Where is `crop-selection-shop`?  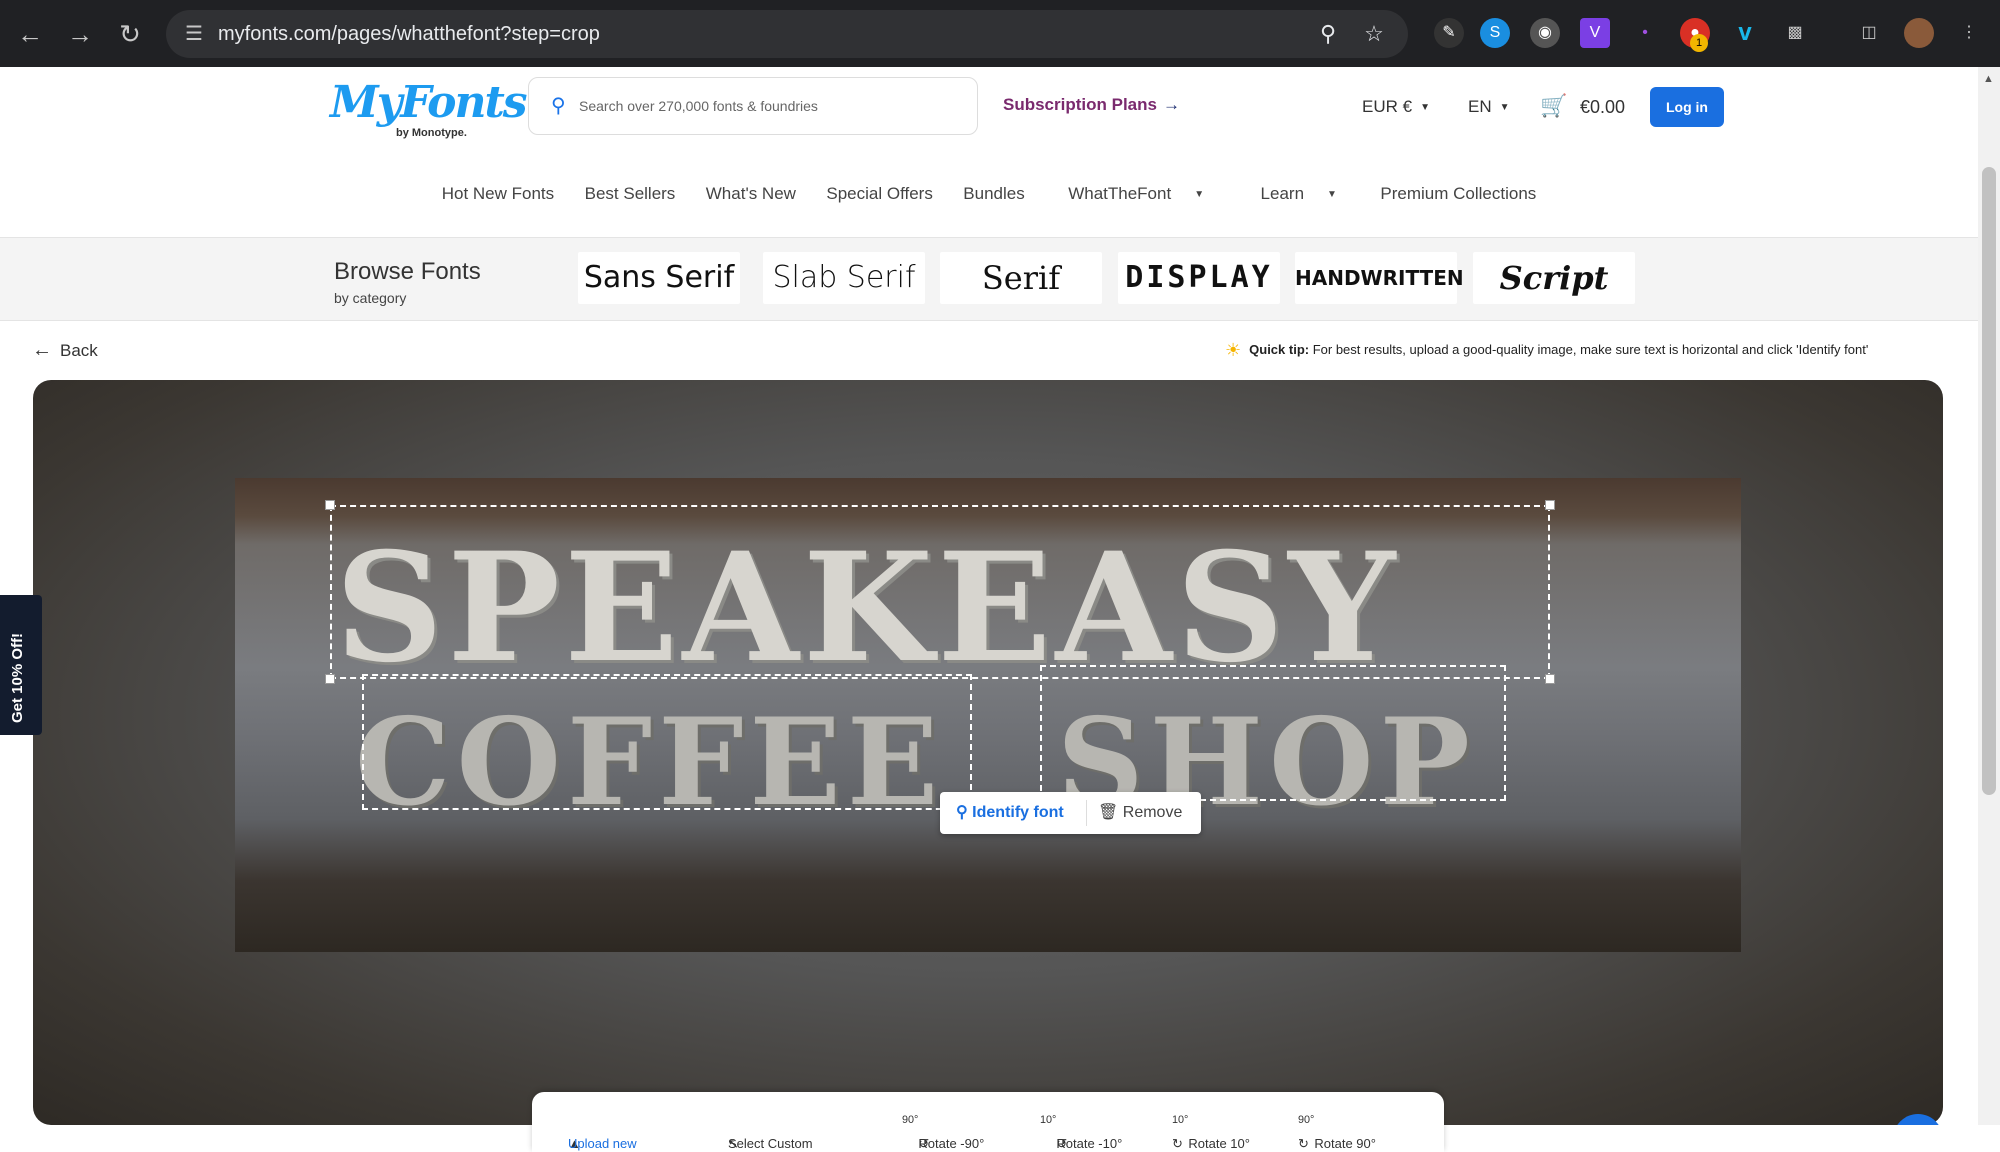 crop-selection-shop is located at coordinates (1273, 733).